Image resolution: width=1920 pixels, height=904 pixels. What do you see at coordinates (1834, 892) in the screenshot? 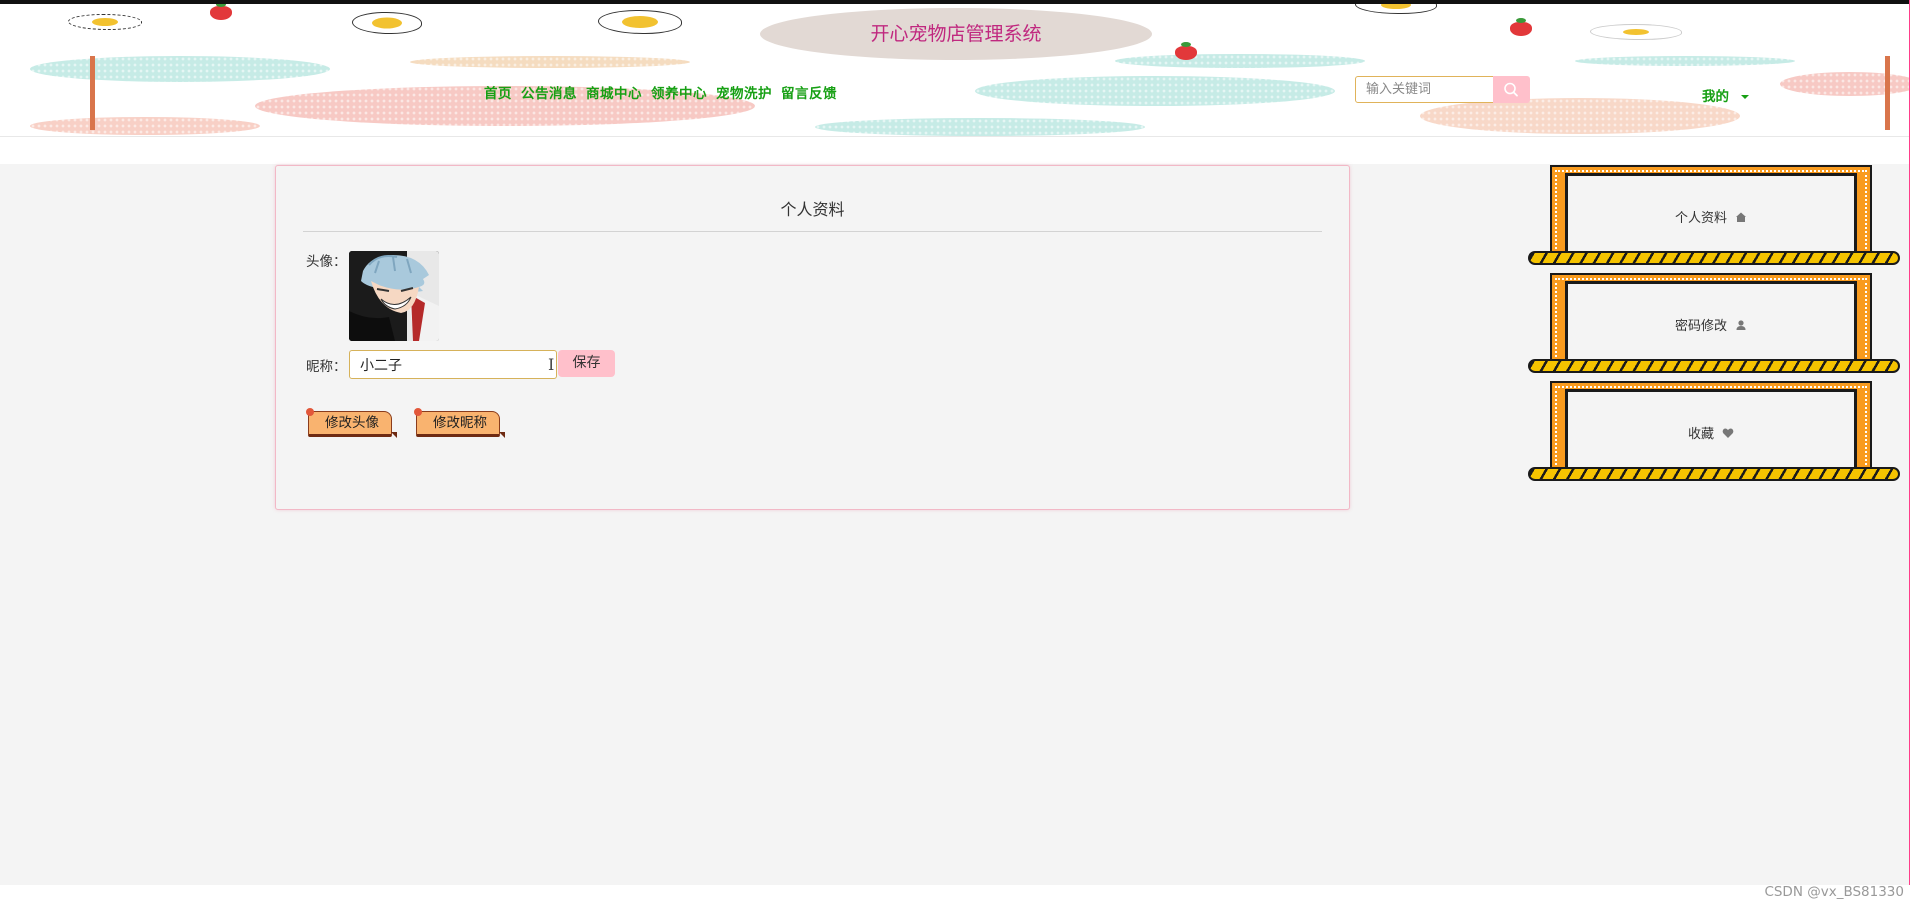
I see `watermark: CSDN @vx_BS81330` at bounding box center [1834, 892].